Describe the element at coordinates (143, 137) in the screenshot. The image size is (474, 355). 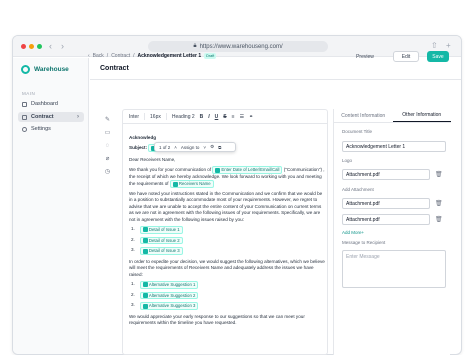
I see `acknowledgement-heading: Acknowledg` at that location.